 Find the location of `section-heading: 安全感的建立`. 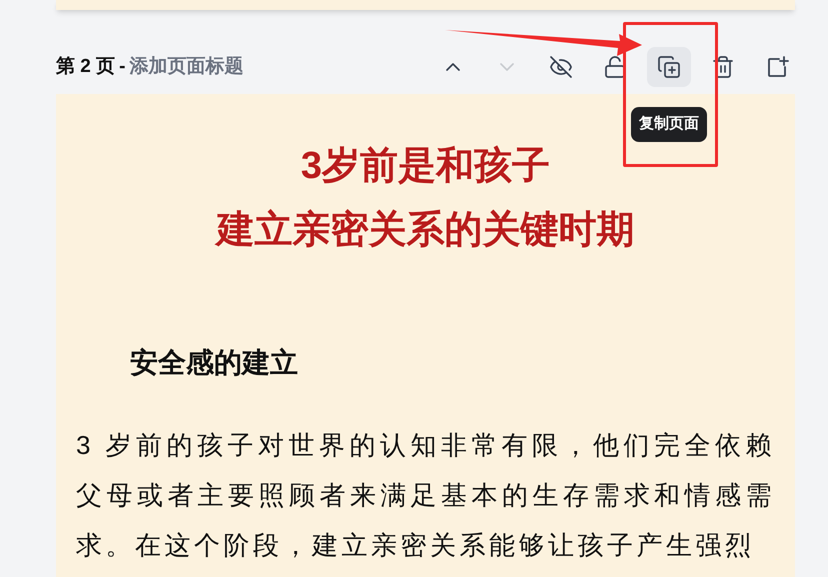

section-heading: 安全感的建立 is located at coordinates (214, 363).